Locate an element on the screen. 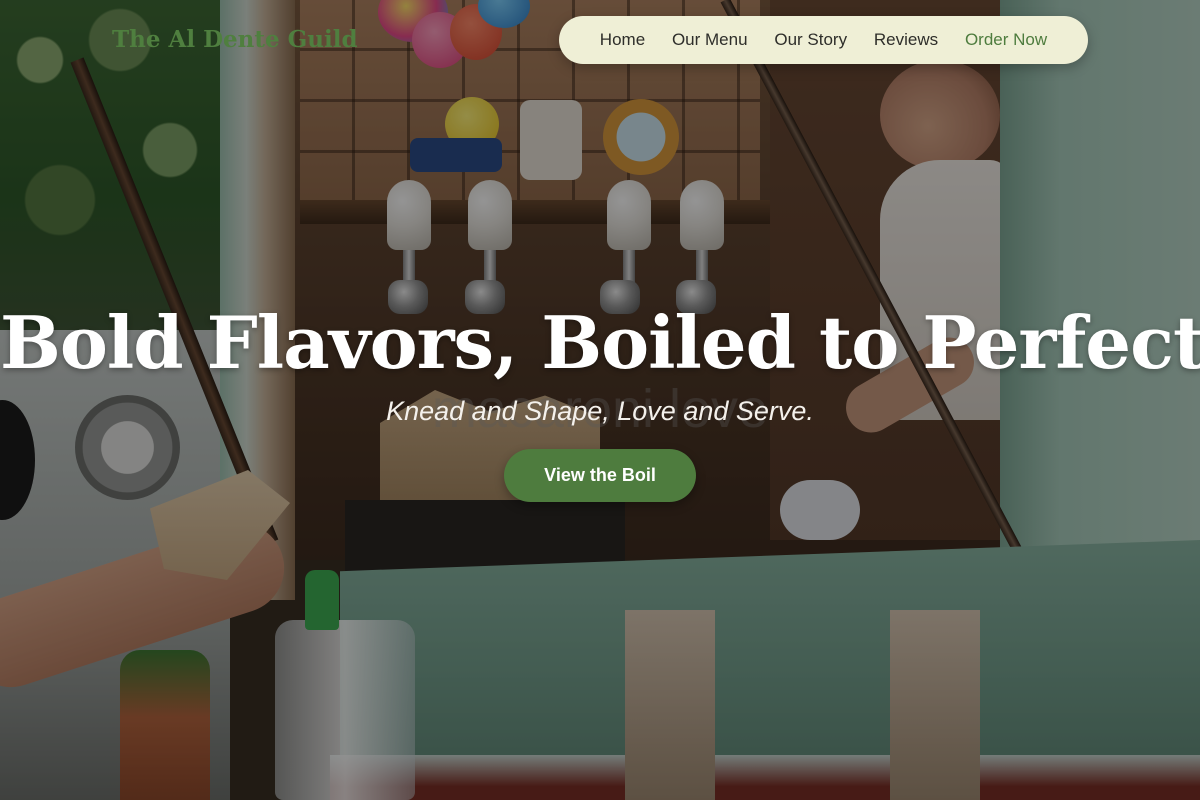 This screenshot has height=800, width=1200. nav-link-our-story: Our Story is located at coordinates (810, 40).